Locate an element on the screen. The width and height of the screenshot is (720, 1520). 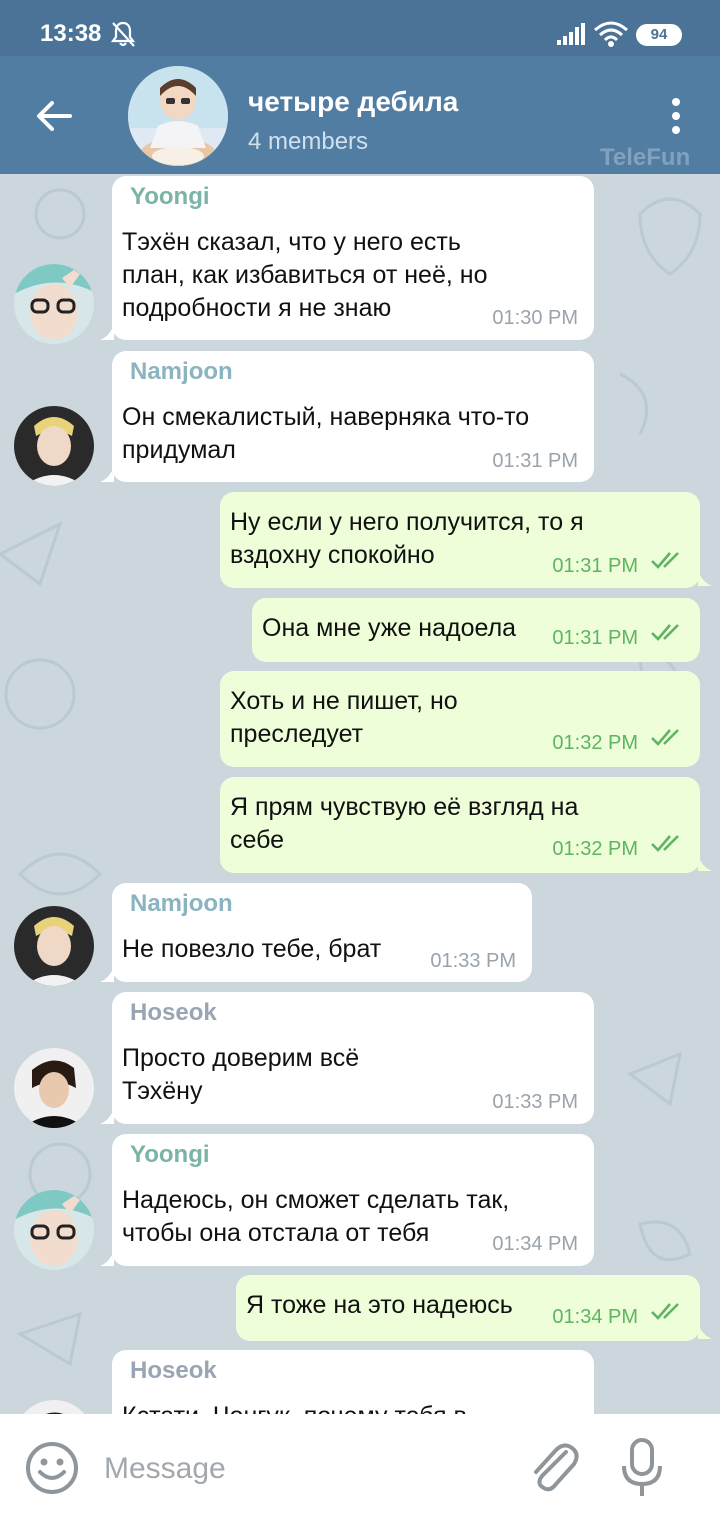
status-bar: 13:38 94 is located at coordinates (360, 28).